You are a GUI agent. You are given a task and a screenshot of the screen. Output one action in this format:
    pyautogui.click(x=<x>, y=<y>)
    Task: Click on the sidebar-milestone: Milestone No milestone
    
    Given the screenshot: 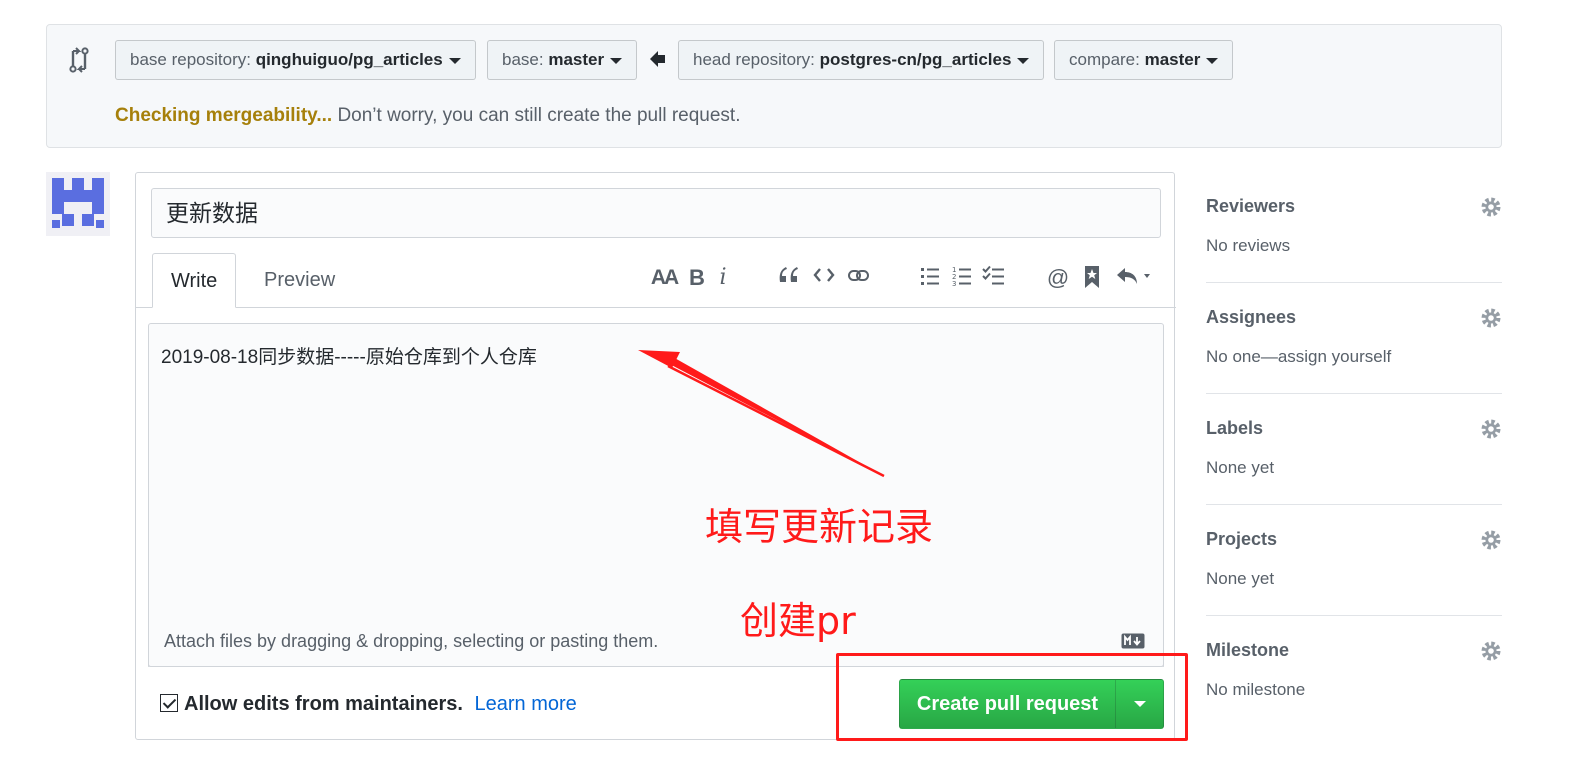 What is the action you would take?
    pyautogui.click(x=1354, y=671)
    